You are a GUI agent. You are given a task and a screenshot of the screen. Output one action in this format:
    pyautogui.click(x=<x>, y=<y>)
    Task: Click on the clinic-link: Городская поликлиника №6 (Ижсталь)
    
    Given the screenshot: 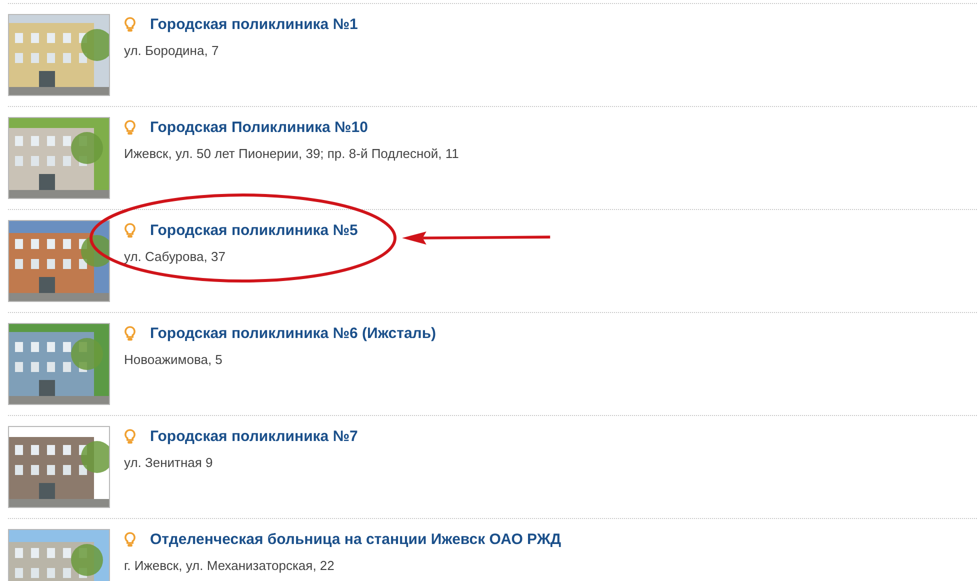 What is the action you would take?
    pyautogui.click(x=293, y=333)
    